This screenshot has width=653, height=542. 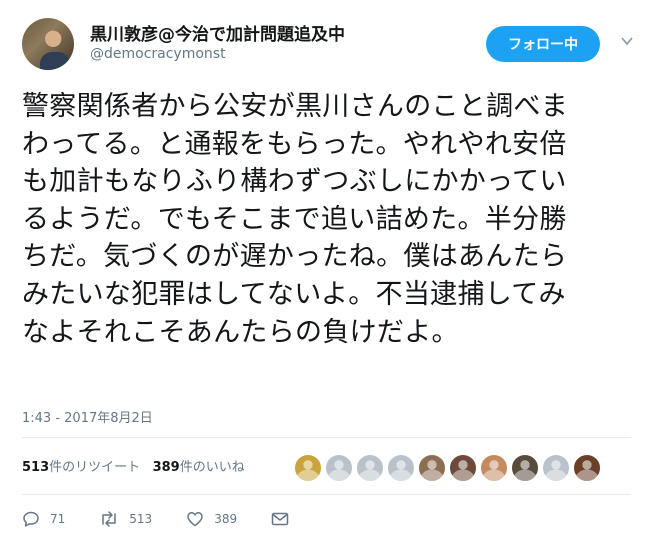 What do you see at coordinates (36, 467) in the screenshot?
I see `retweets-count: 513` at bounding box center [36, 467].